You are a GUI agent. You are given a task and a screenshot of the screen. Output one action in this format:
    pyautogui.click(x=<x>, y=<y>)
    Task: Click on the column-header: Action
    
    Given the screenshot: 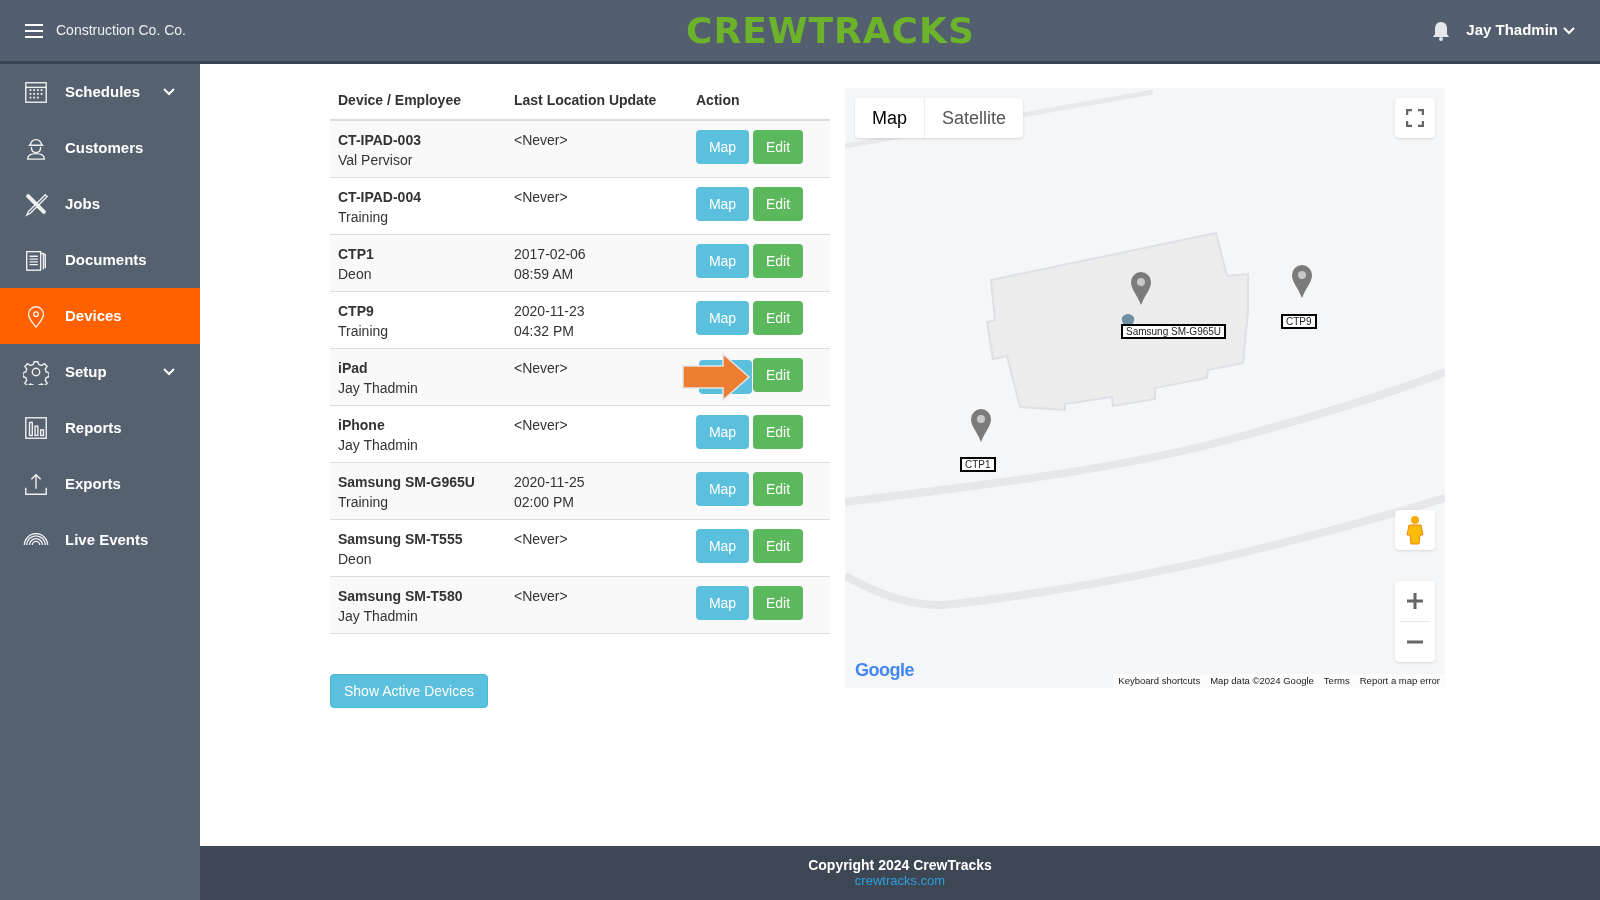 What is the action you would take?
    pyautogui.click(x=718, y=100)
    